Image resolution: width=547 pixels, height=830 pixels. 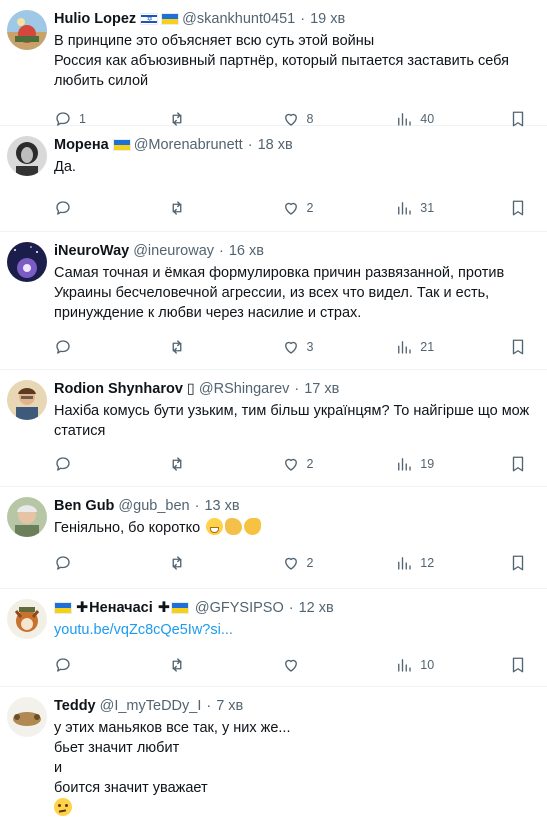 What do you see at coordinates (221, 506) in the screenshot?
I see `timestamp: 13 хв` at bounding box center [221, 506].